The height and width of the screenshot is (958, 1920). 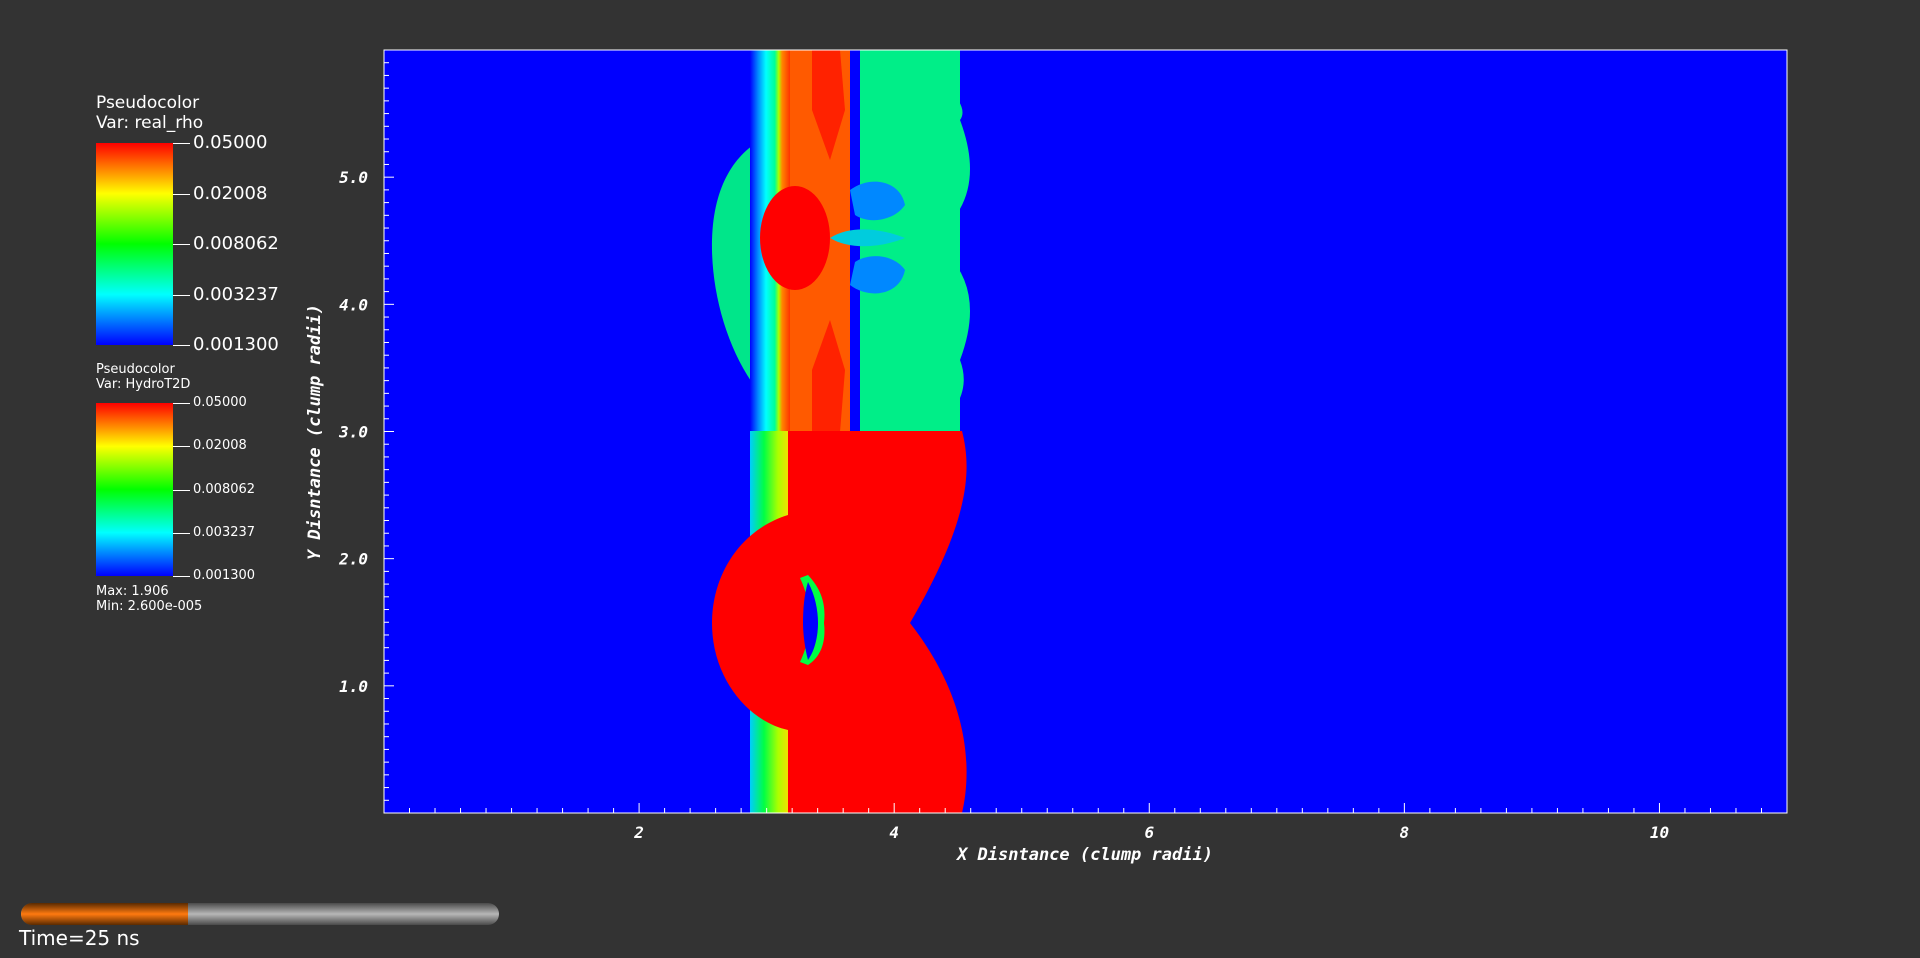 I want to click on upper-panel-real-rho, so click(x=840, y=241).